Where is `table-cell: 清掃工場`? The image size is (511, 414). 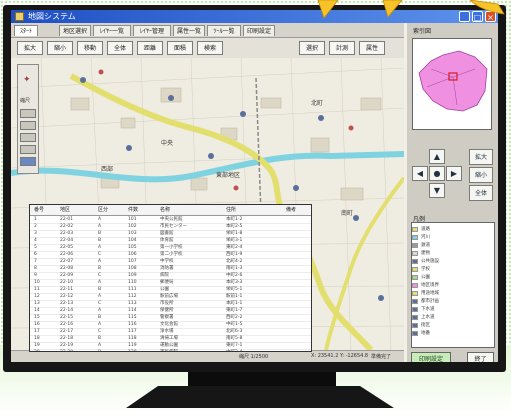 table-cell: 清掃工場 is located at coordinates (169, 338).